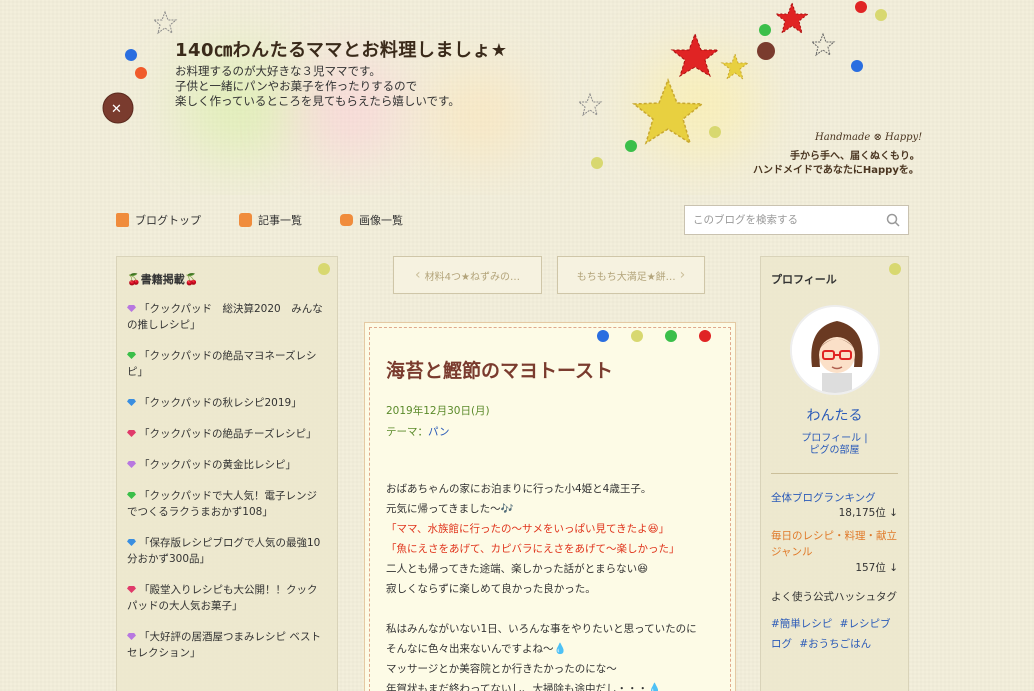  What do you see at coordinates (418, 275) in the screenshot?
I see `chevron-left-icon: ‹` at bounding box center [418, 275].